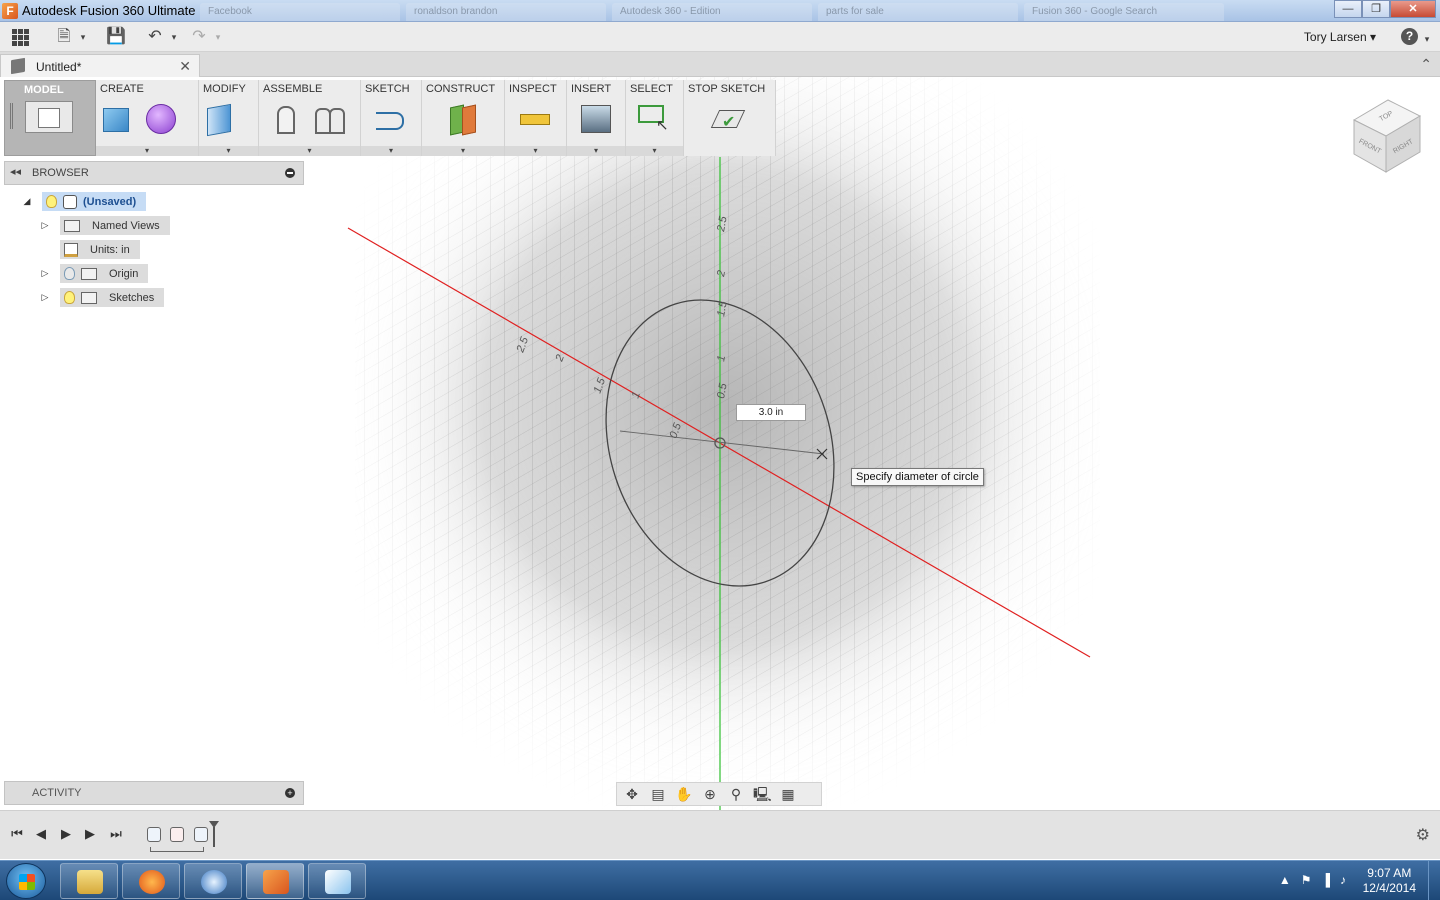  I want to click on background-tab: Facebook, so click(300, 12).